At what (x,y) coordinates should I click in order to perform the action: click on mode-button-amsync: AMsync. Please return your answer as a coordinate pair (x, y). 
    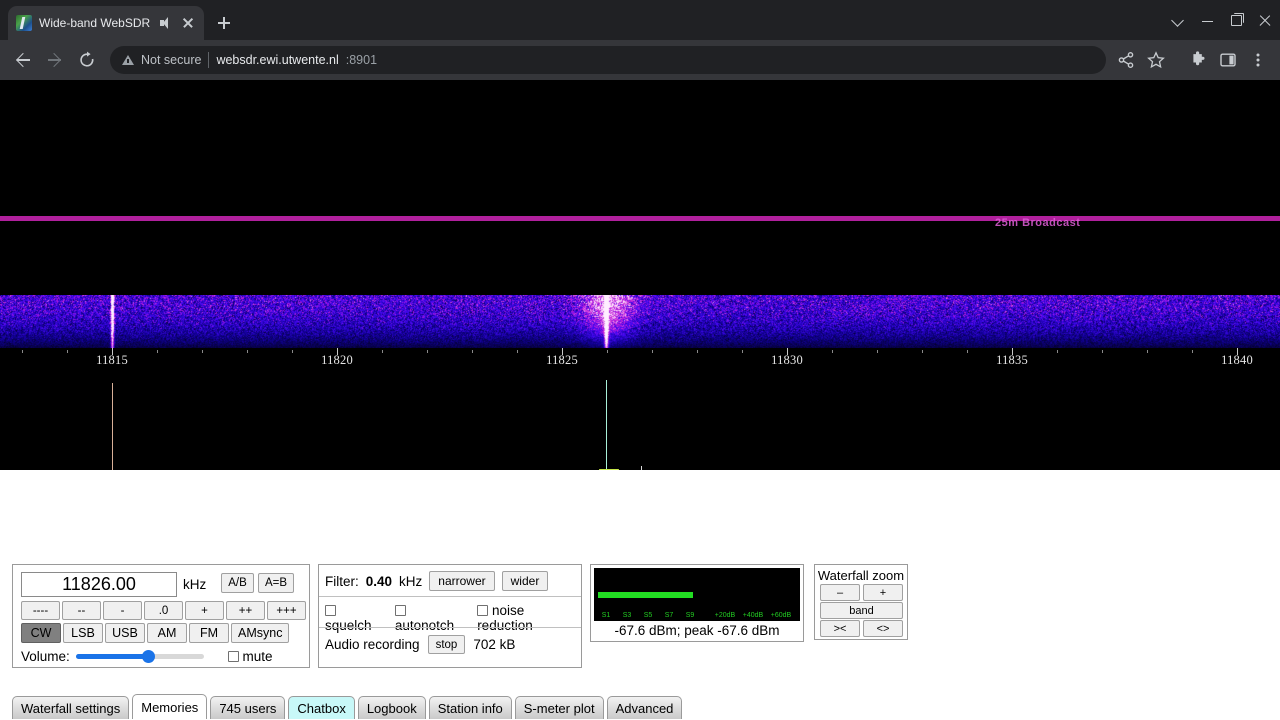
    Looking at the image, I should click on (260, 633).